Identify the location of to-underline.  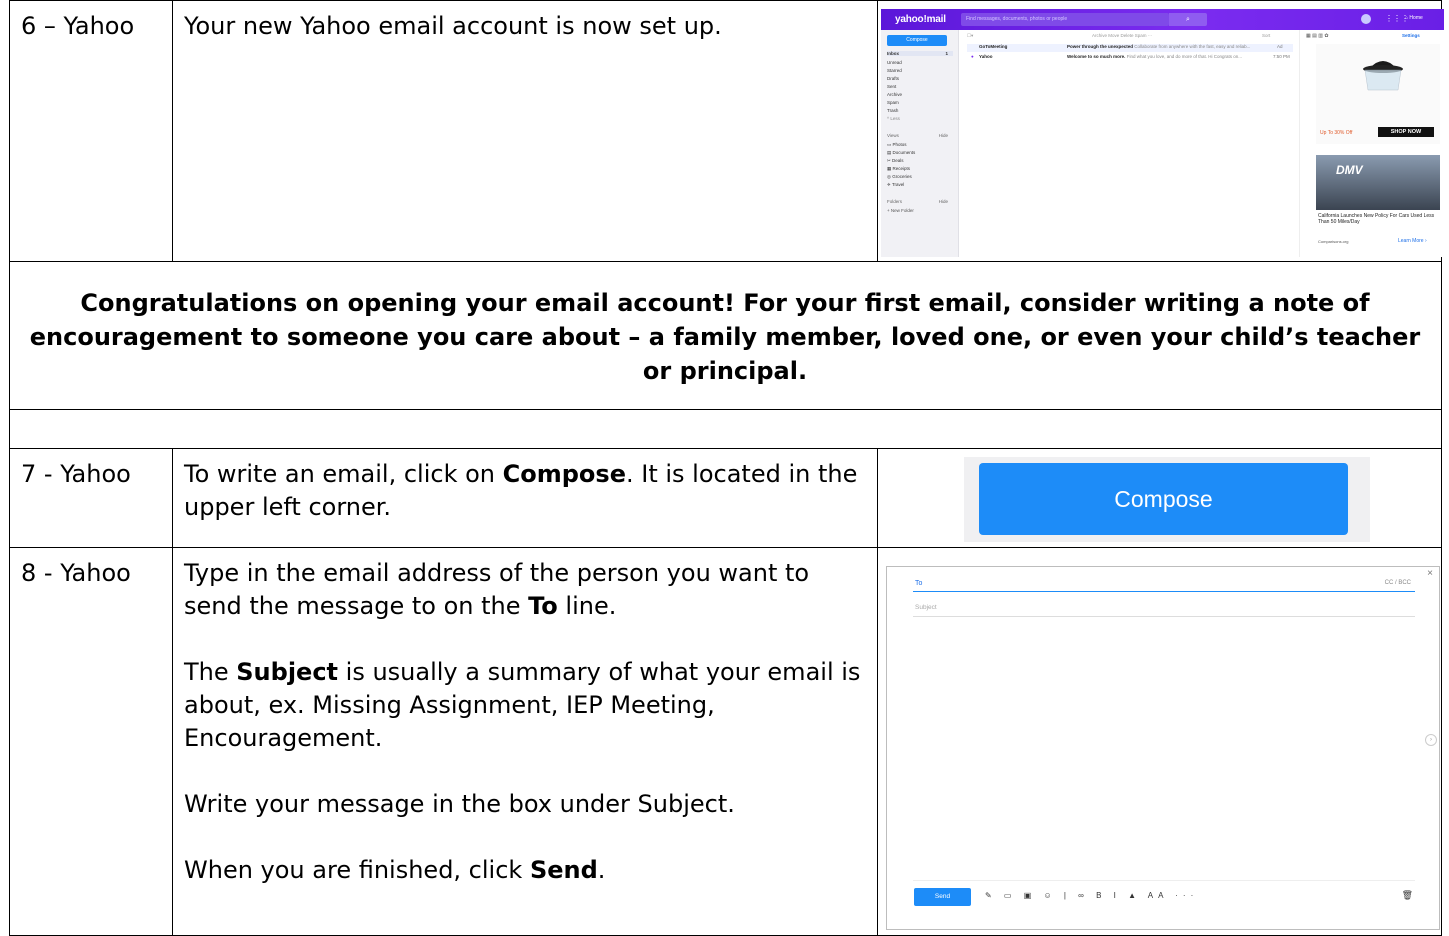
(1164, 591).